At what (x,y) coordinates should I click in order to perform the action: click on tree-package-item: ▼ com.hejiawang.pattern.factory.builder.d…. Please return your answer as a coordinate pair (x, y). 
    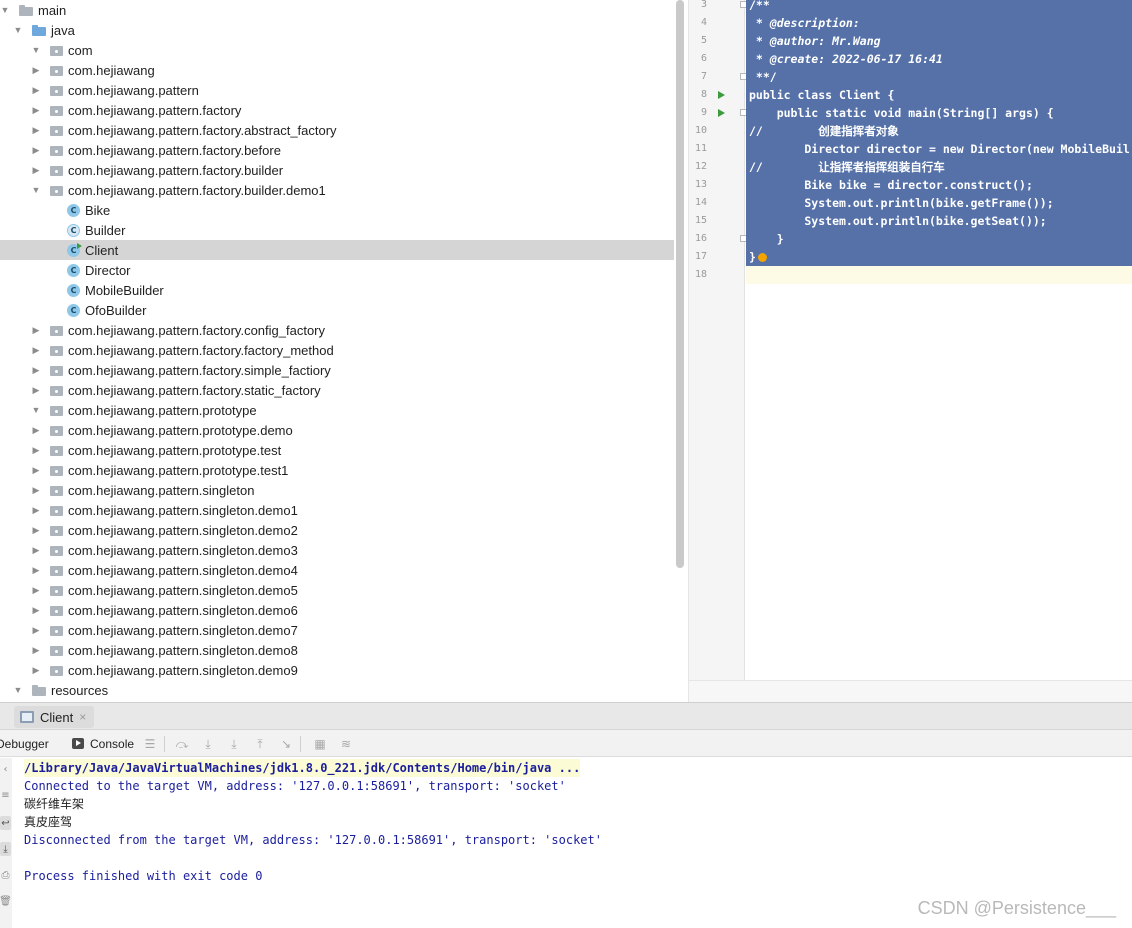
    Looking at the image, I should click on (337, 190).